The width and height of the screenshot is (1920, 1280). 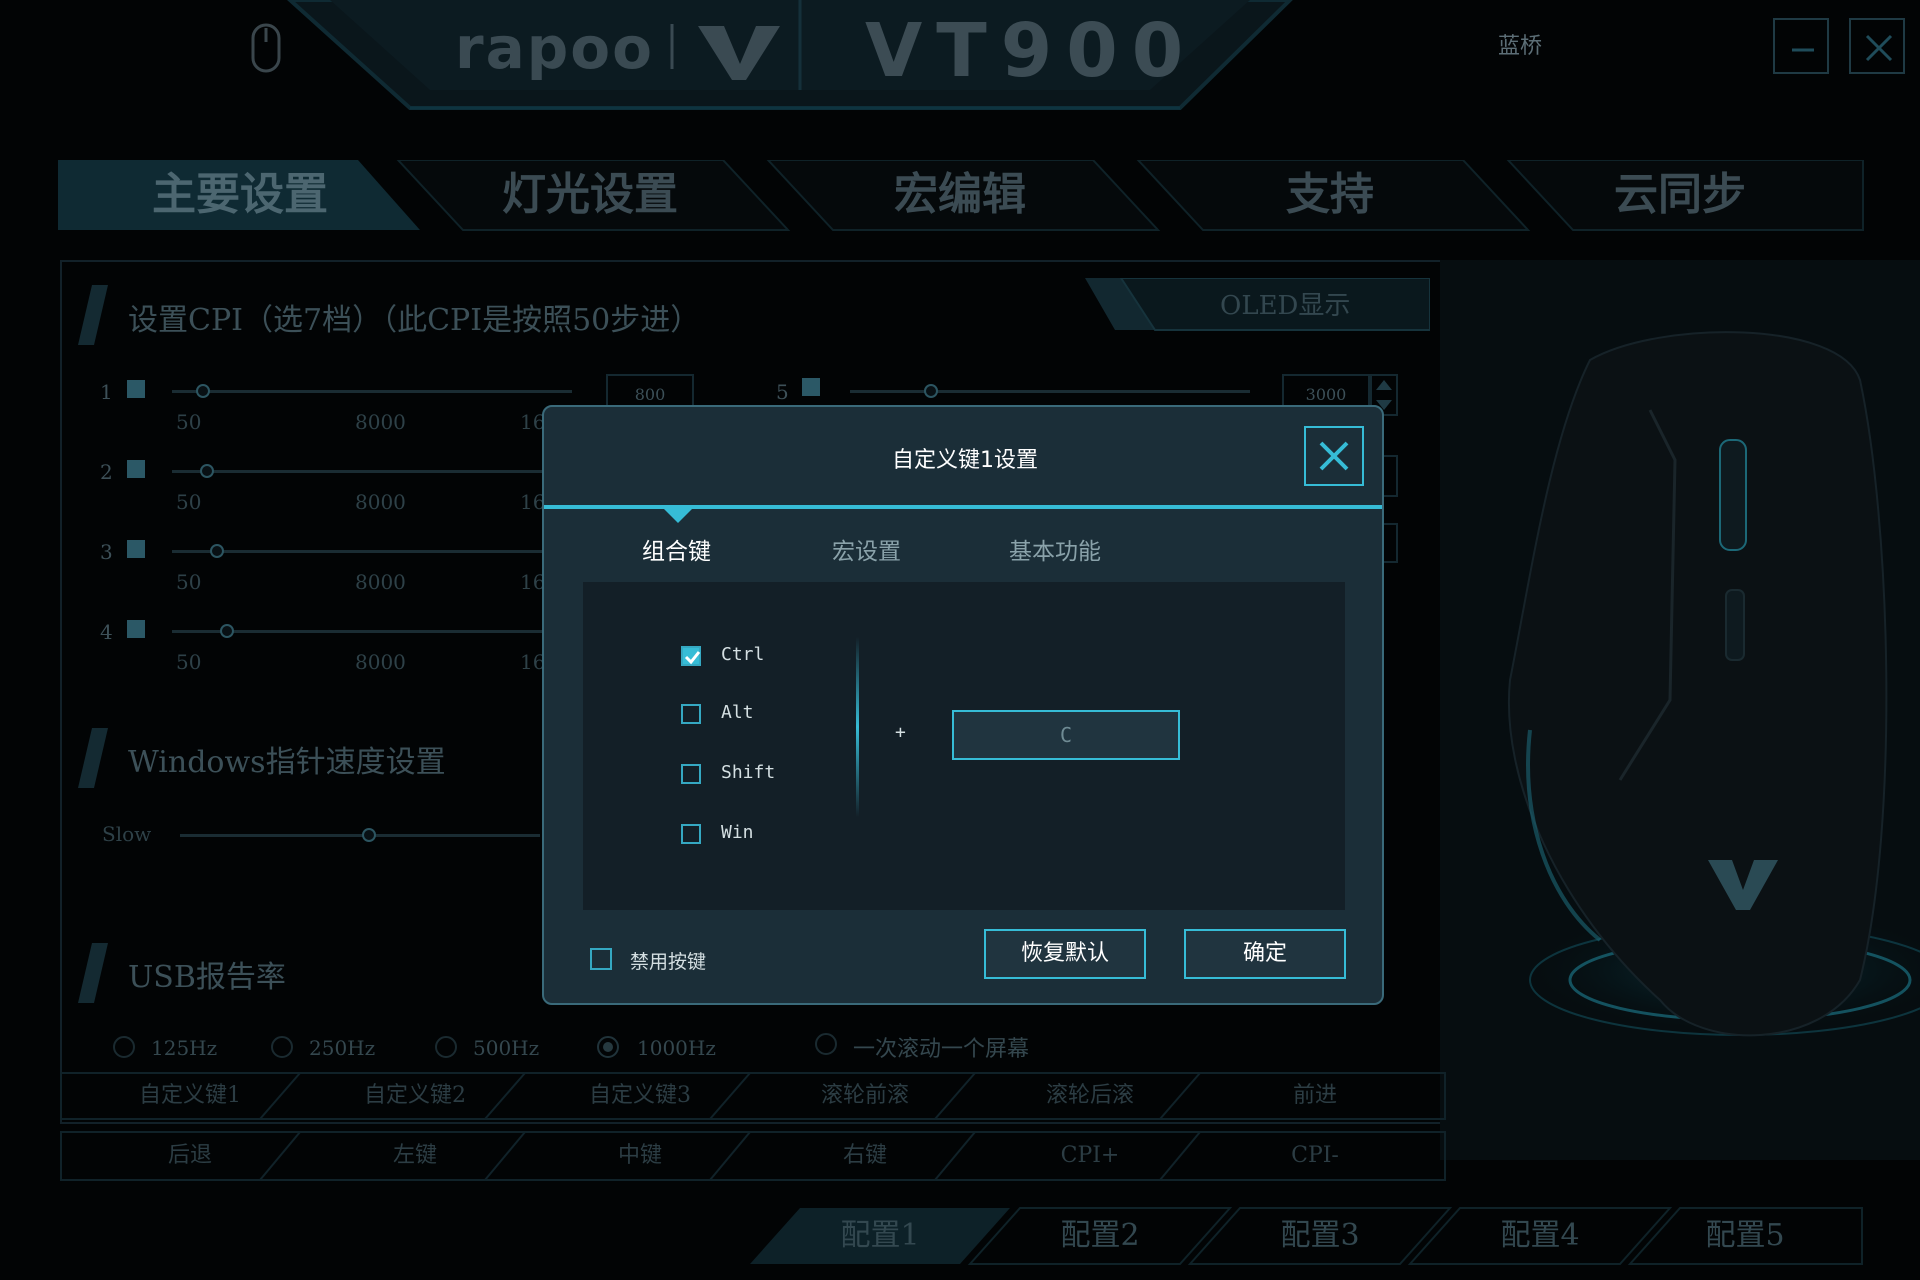 What do you see at coordinates (446, 1047) in the screenshot?
I see `radio-500hz` at bounding box center [446, 1047].